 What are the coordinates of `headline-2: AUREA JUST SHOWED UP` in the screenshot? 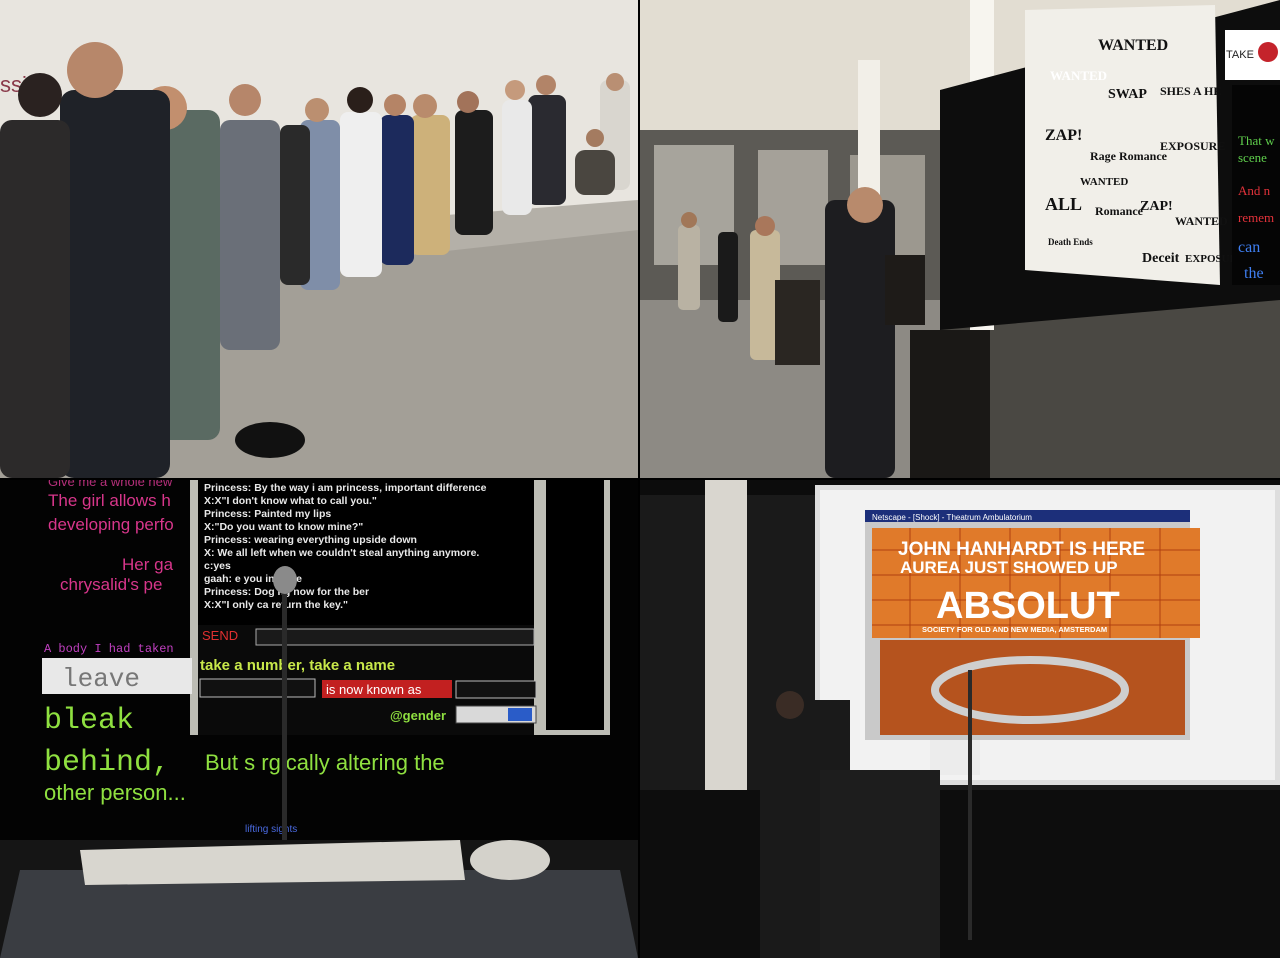 It's located at (1009, 567).